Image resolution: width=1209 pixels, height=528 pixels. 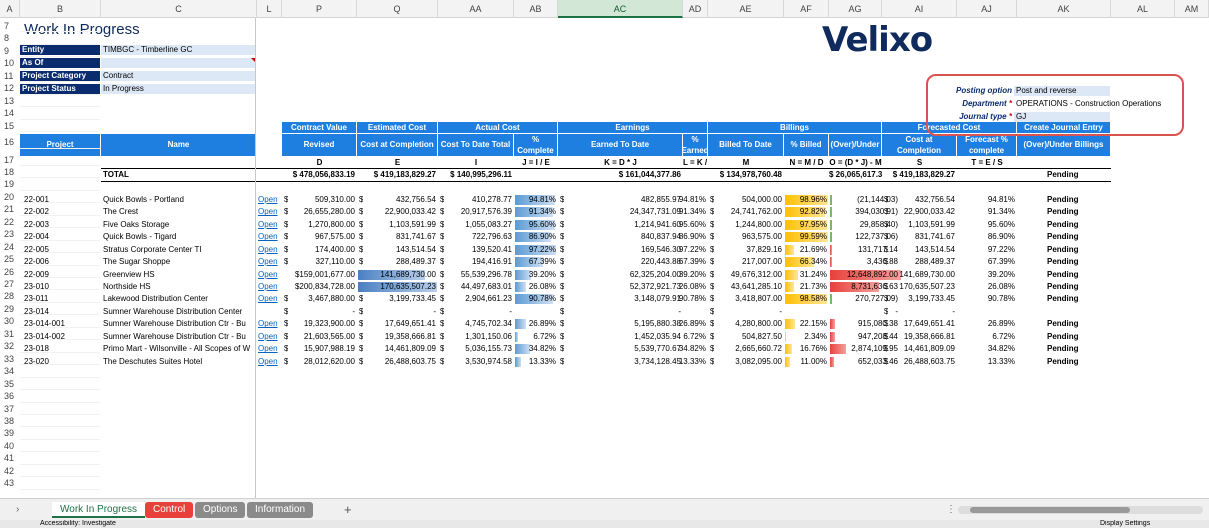 I want to click on row-number: 42, so click(x=10, y=471).